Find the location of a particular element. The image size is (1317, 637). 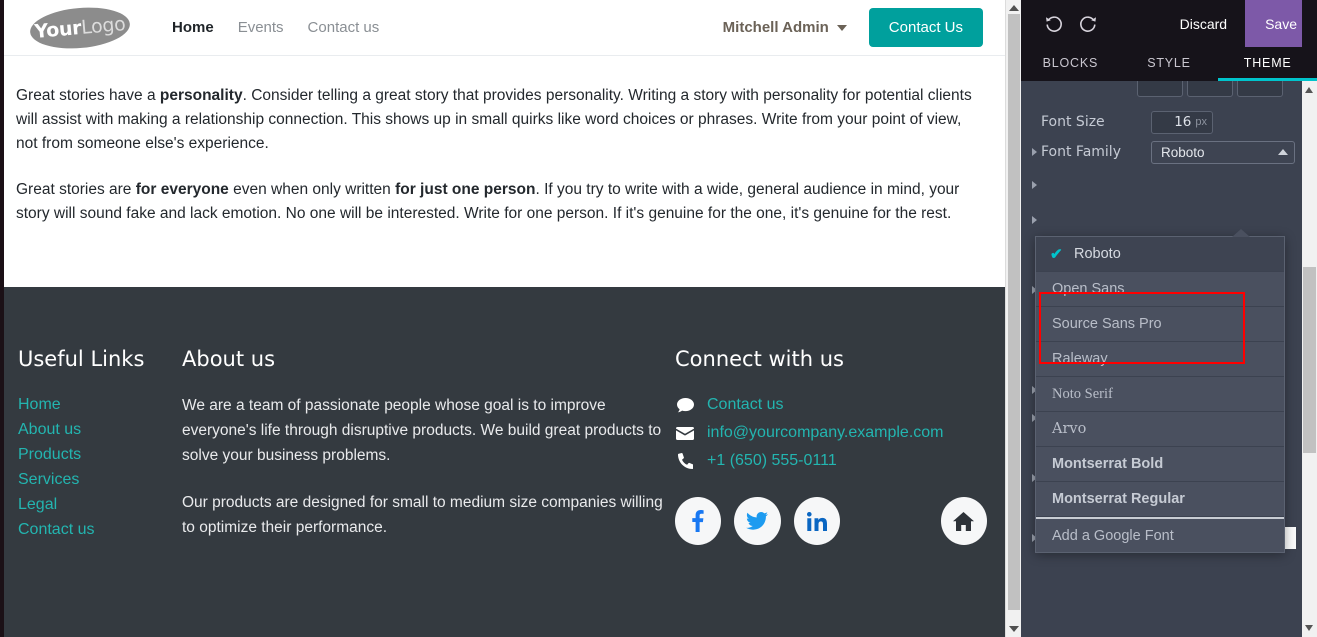

font-family-value: Roboto is located at coordinates (1183, 152).